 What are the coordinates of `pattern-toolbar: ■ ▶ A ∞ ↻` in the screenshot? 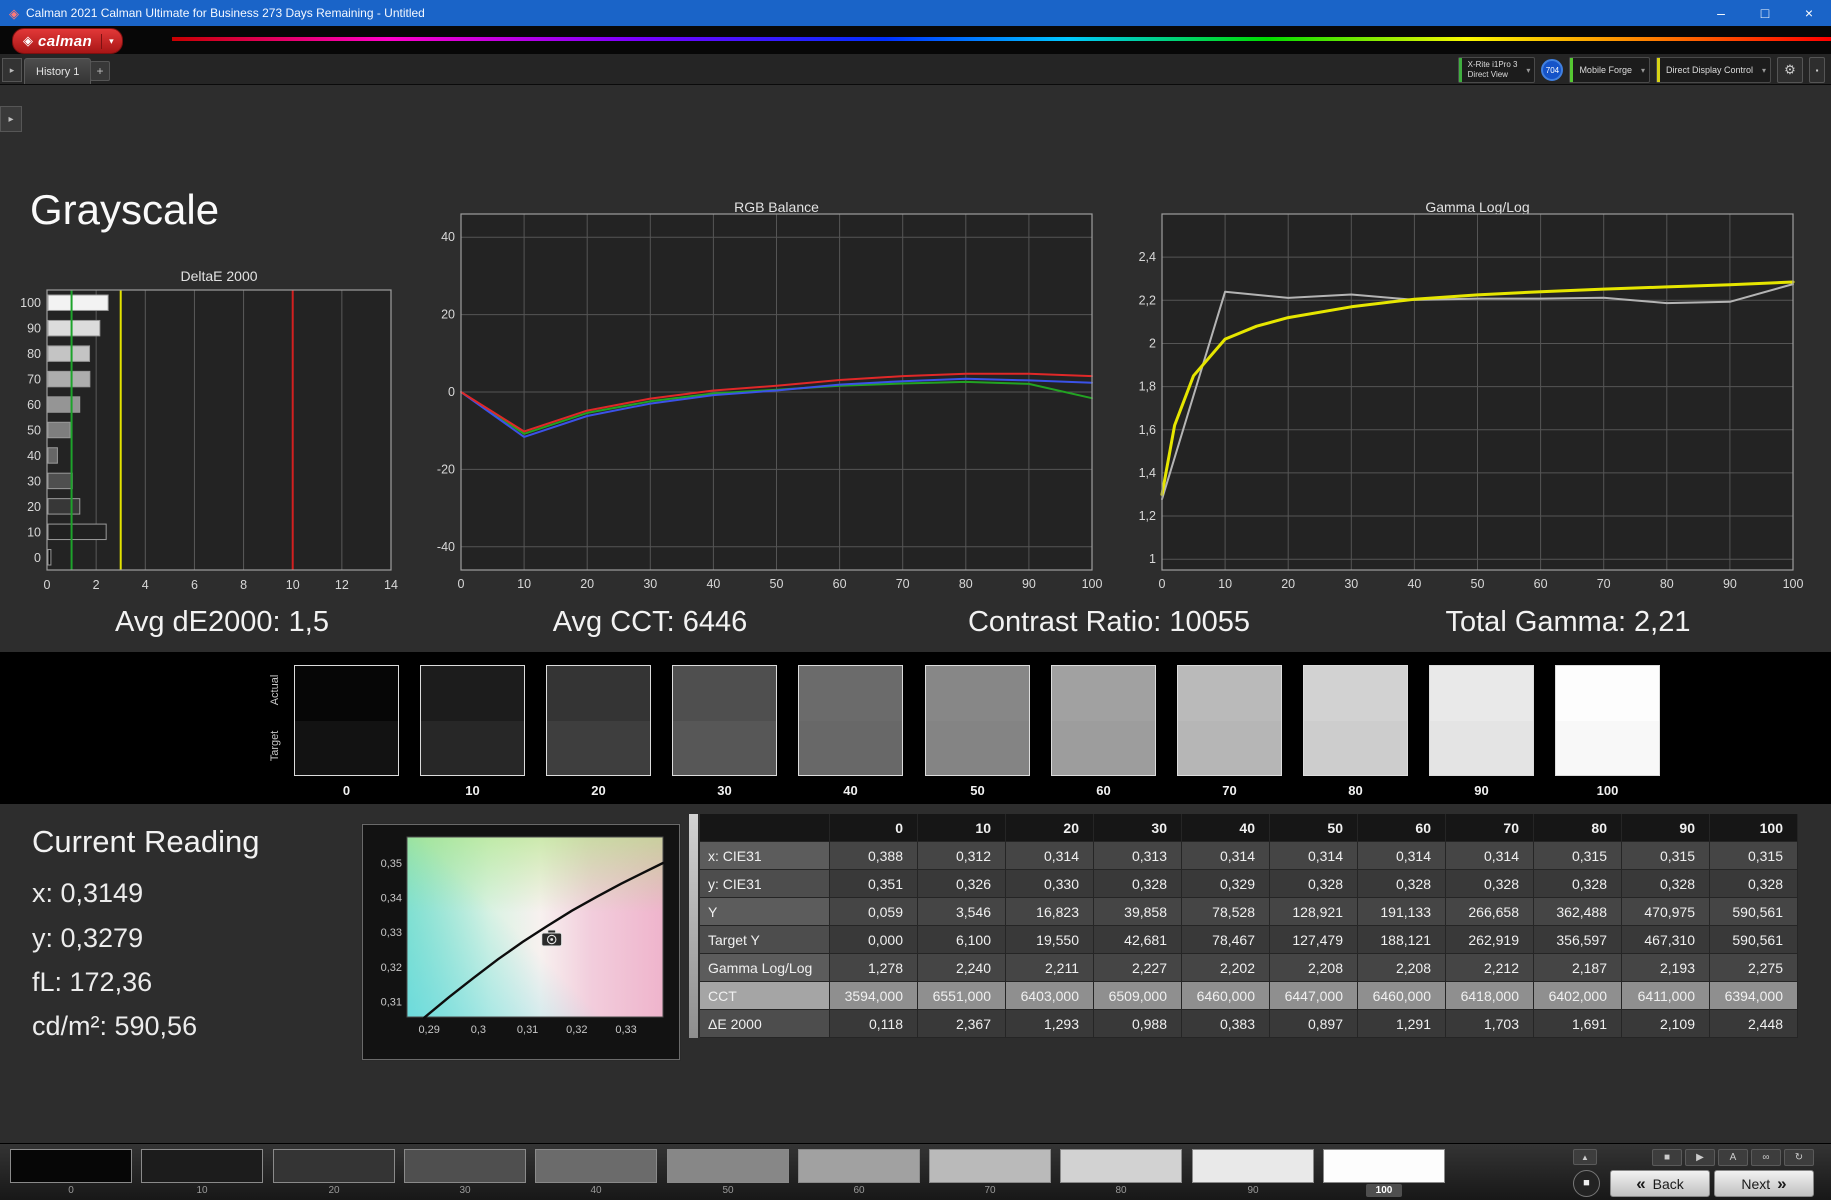 It's located at (1733, 1157).